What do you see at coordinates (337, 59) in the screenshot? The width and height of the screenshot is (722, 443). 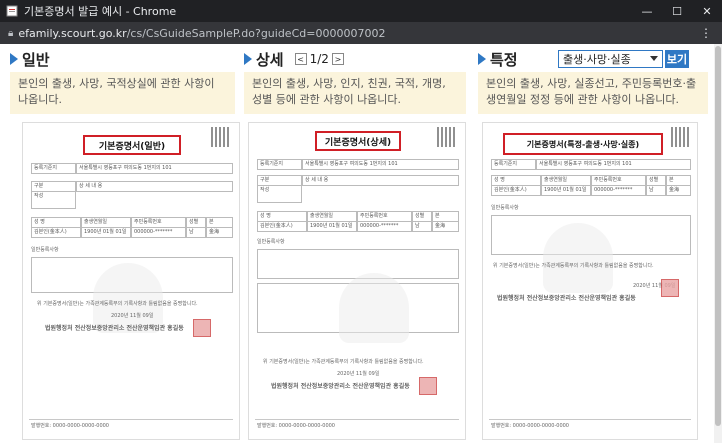 I see `next-page-button: >` at bounding box center [337, 59].